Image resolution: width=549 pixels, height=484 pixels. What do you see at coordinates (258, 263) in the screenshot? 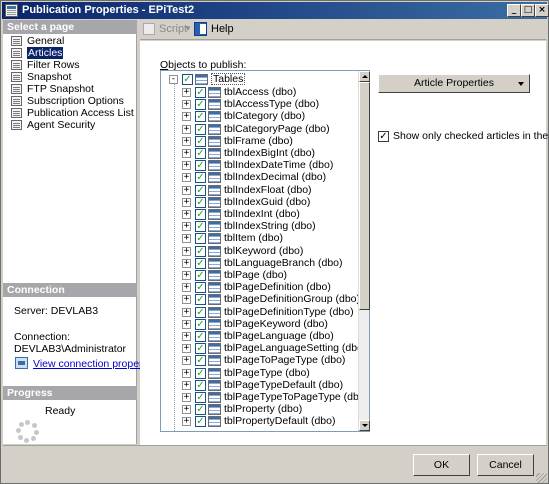
I see `table-row: + ✓ tblLanguageBranch (dbo)` at bounding box center [258, 263].